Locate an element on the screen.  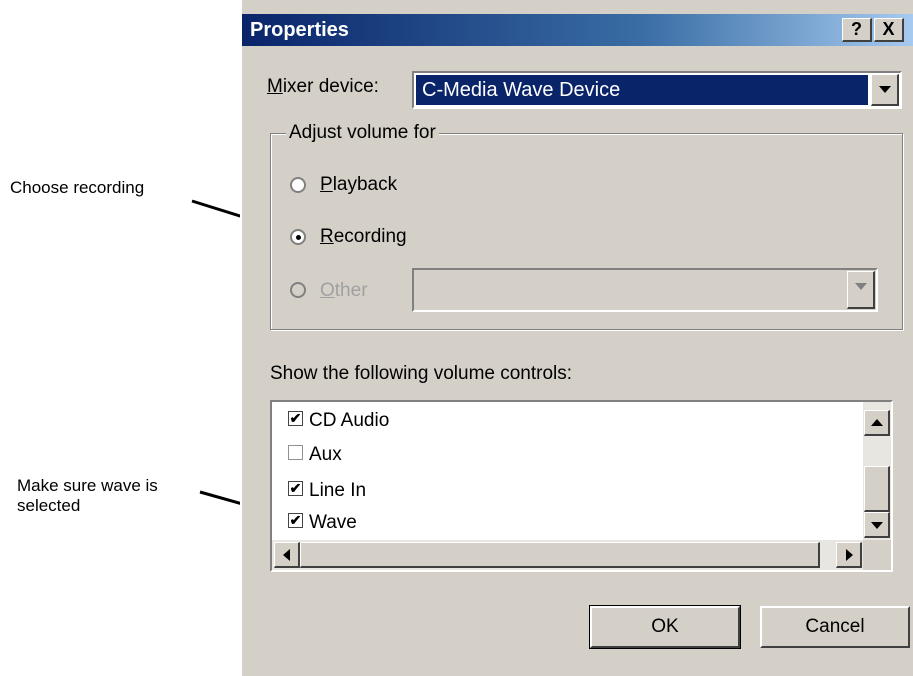
playback-label: Playback is located at coordinates (358, 185).